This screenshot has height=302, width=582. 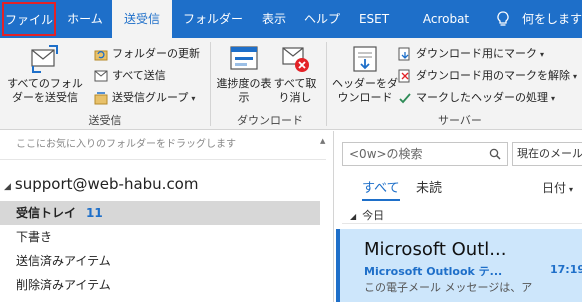 I want to click on update-folder-label: フォルダーの更新, so click(x=156, y=53).